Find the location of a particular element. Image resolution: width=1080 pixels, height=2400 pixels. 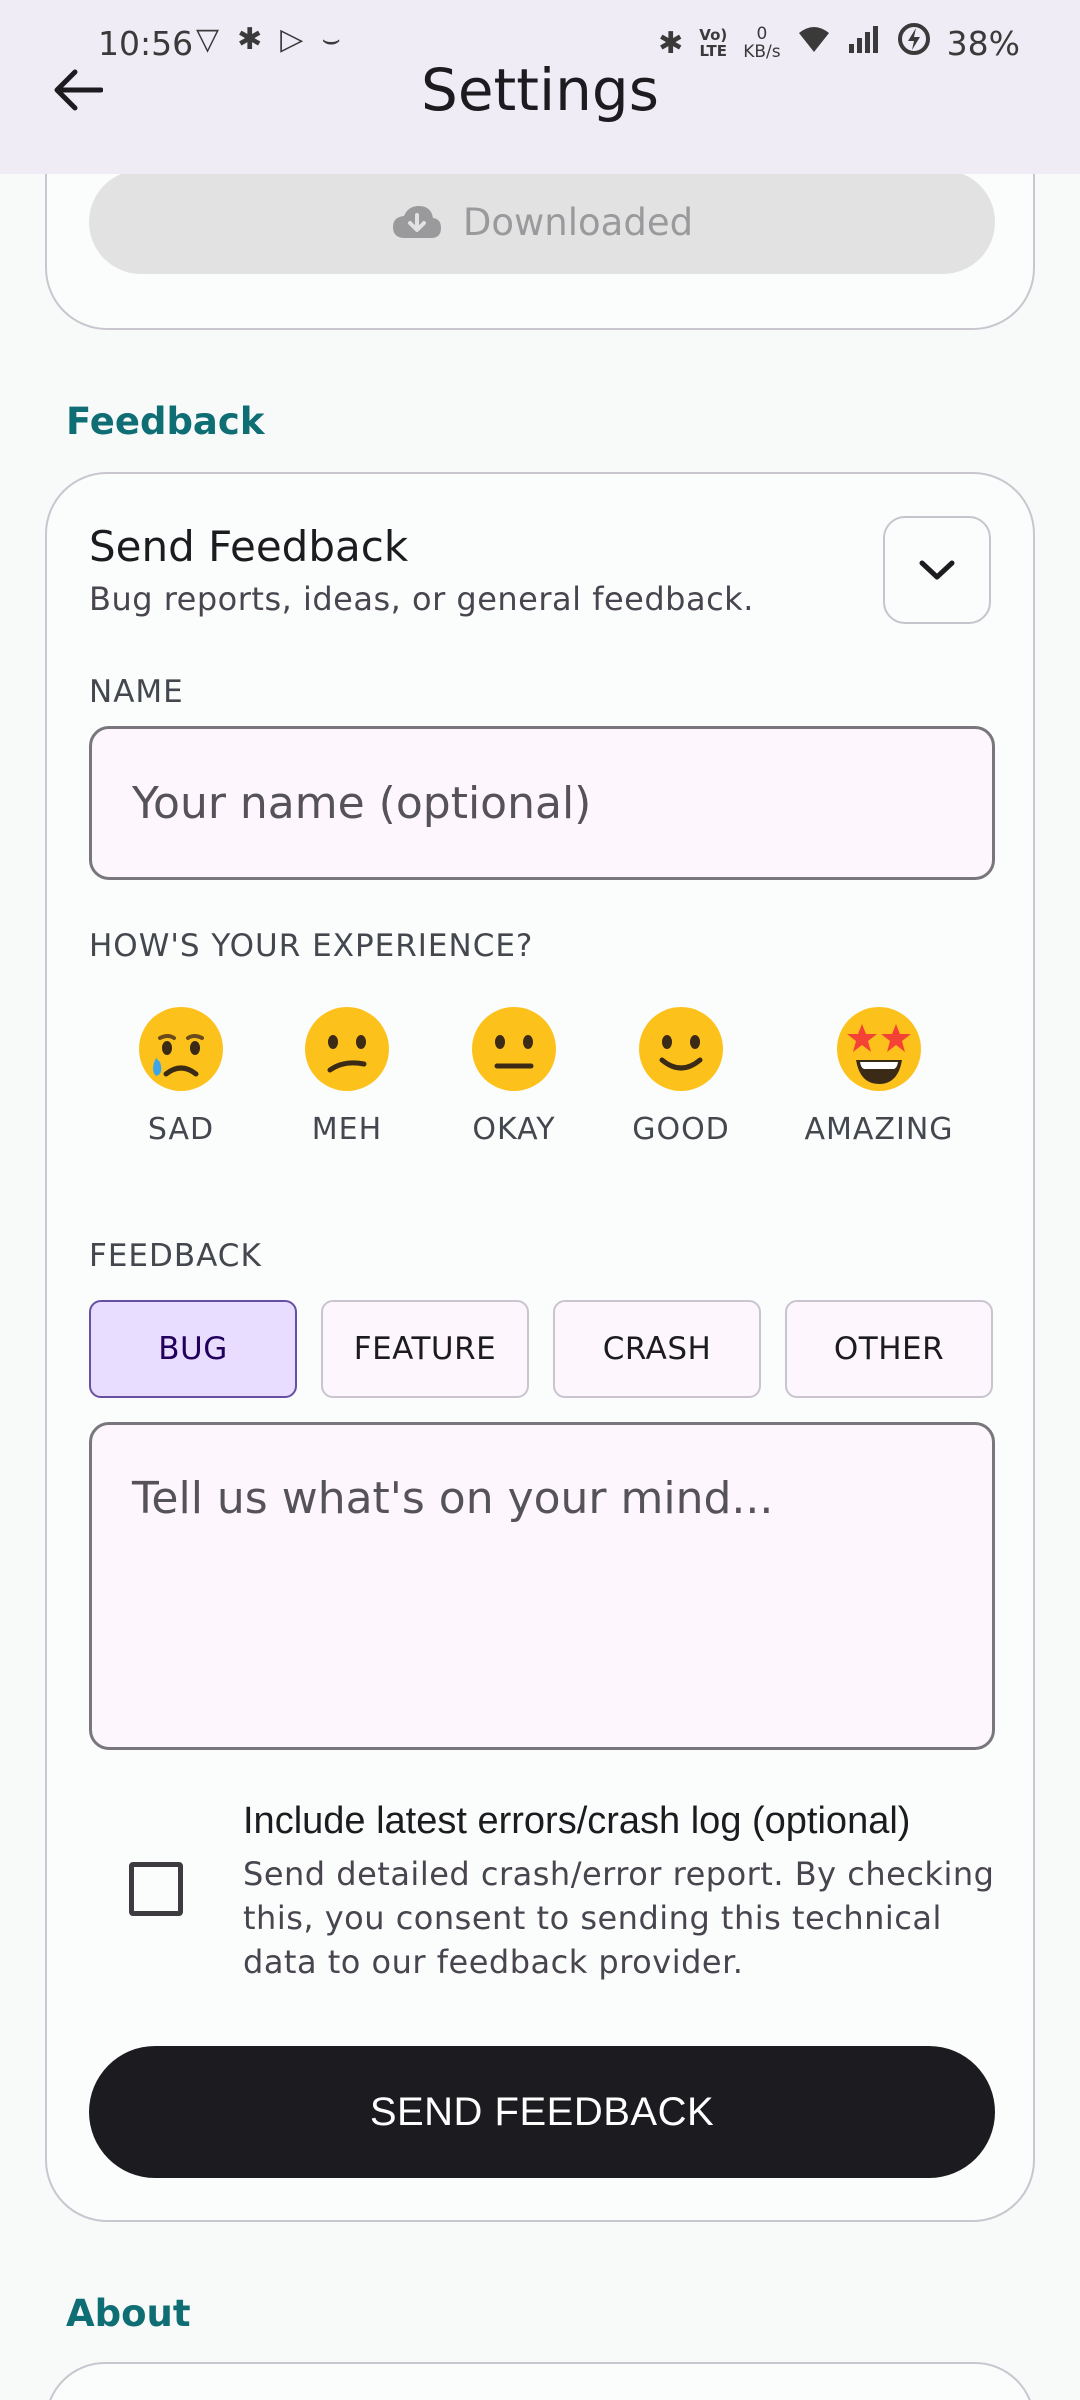

feedback-type-chips: BUG FEATURE CRASH OTHER is located at coordinates (544, 1349).